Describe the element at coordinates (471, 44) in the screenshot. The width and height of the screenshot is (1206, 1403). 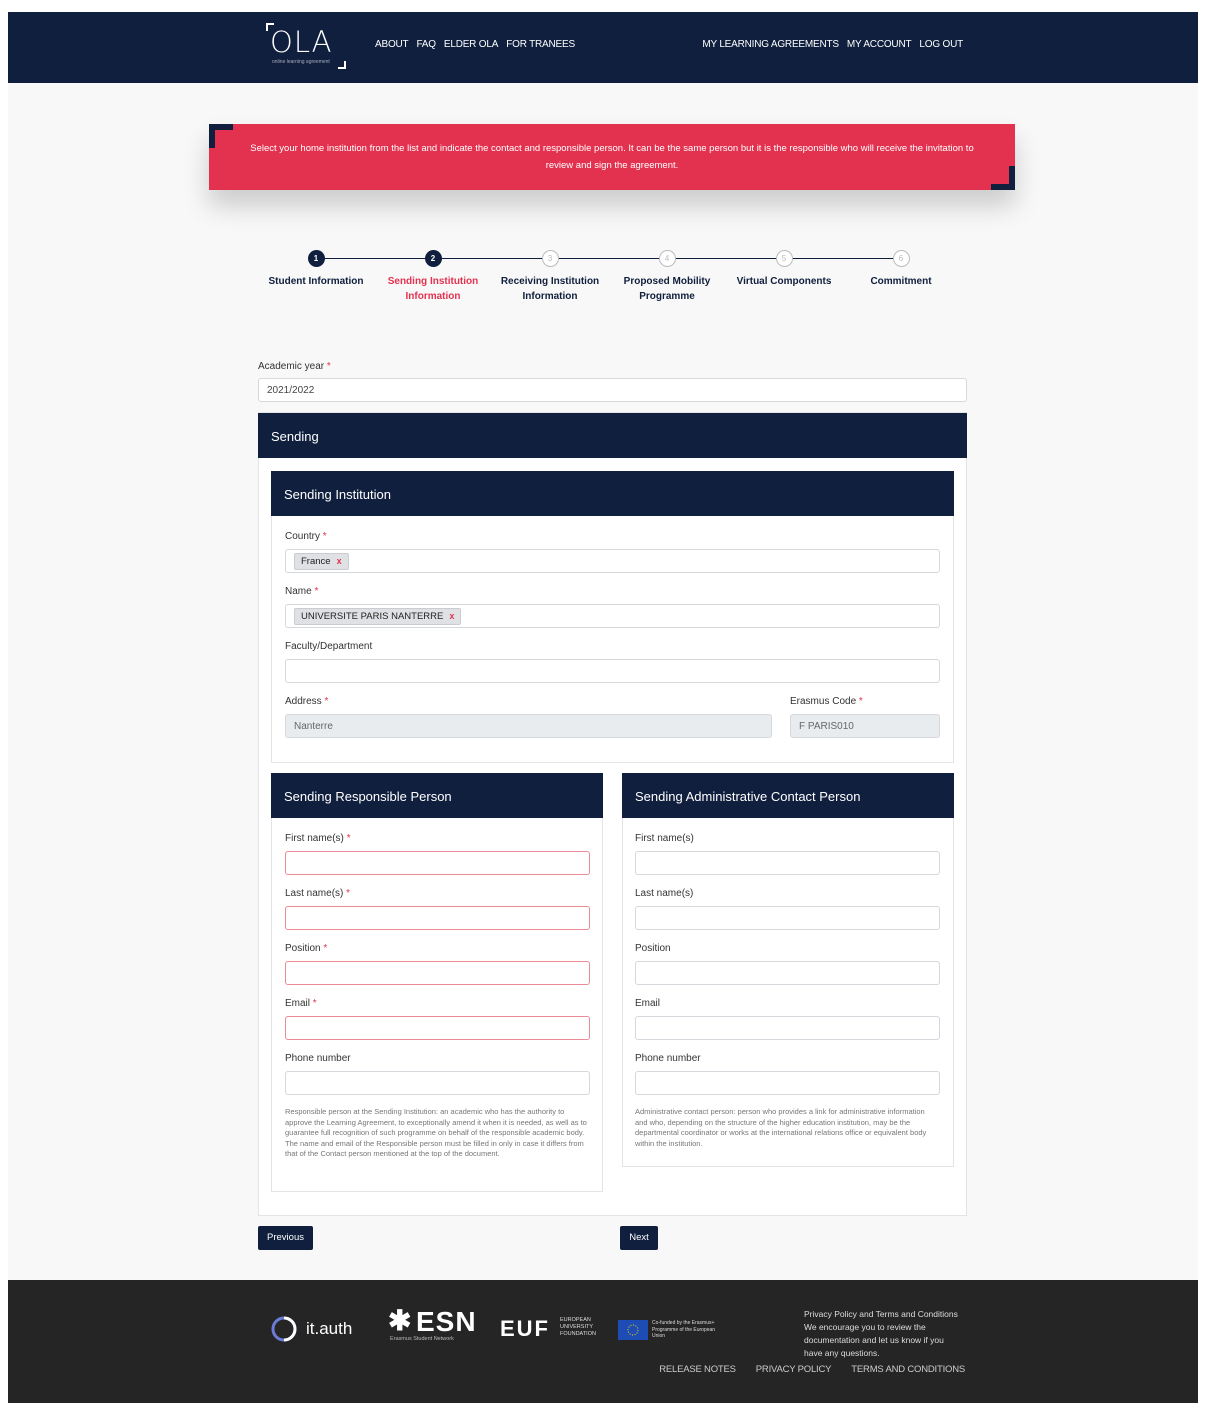
I see `nav-elder-ola: ELDER OLA` at that location.